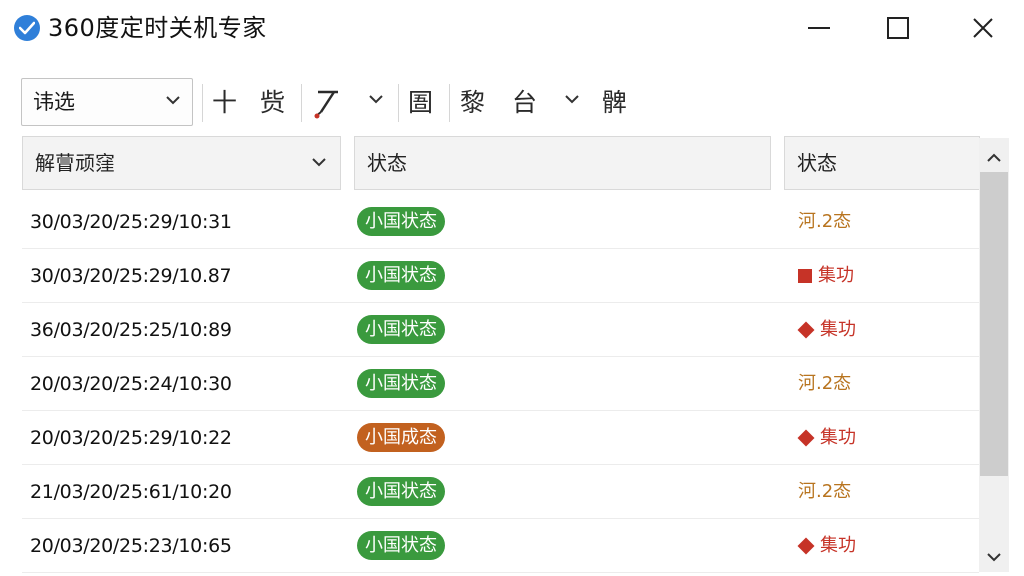 This screenshot has height=576, width=1024. Describe the element at coordinates (131, 222) in the screenshot. I see `row-datetime: 30/03/20/25:29/10:31` at that location.